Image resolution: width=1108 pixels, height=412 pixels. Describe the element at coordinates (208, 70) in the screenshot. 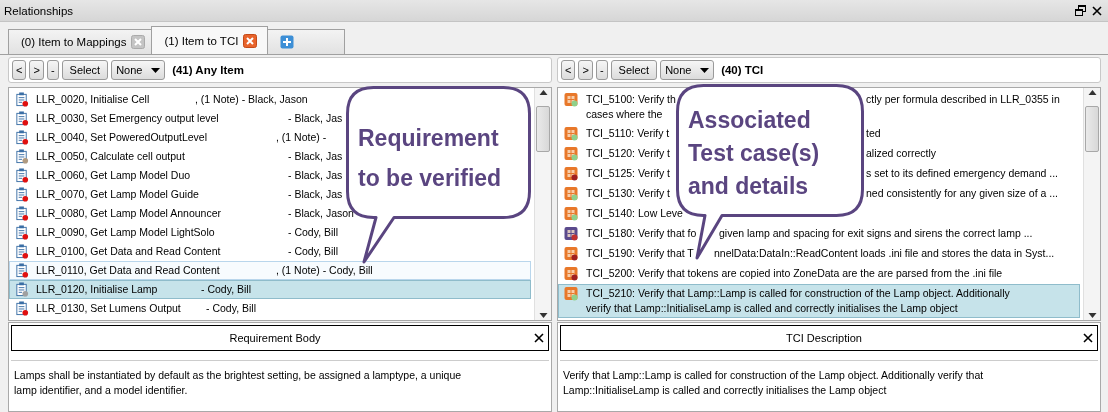

I see `list-heading: (41) Any Item` at that location.